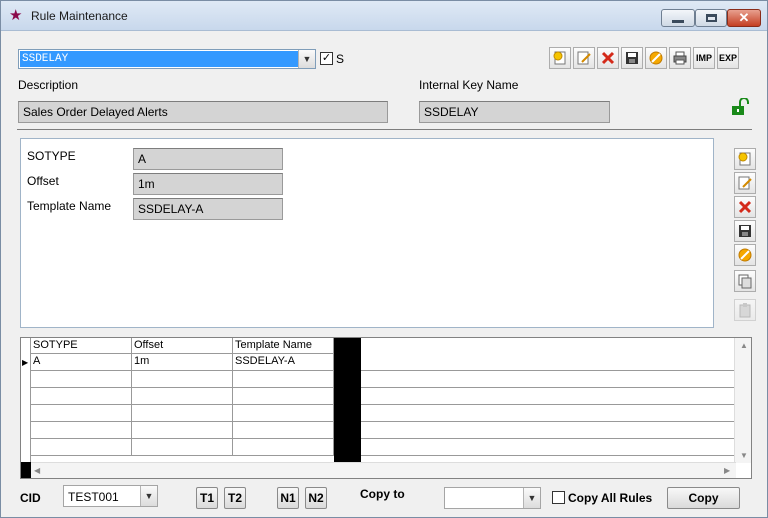  Describe the element at coordinates (51, 156) in the screenshot. I see `detail-label-sotype: SOTYPE` at that location.